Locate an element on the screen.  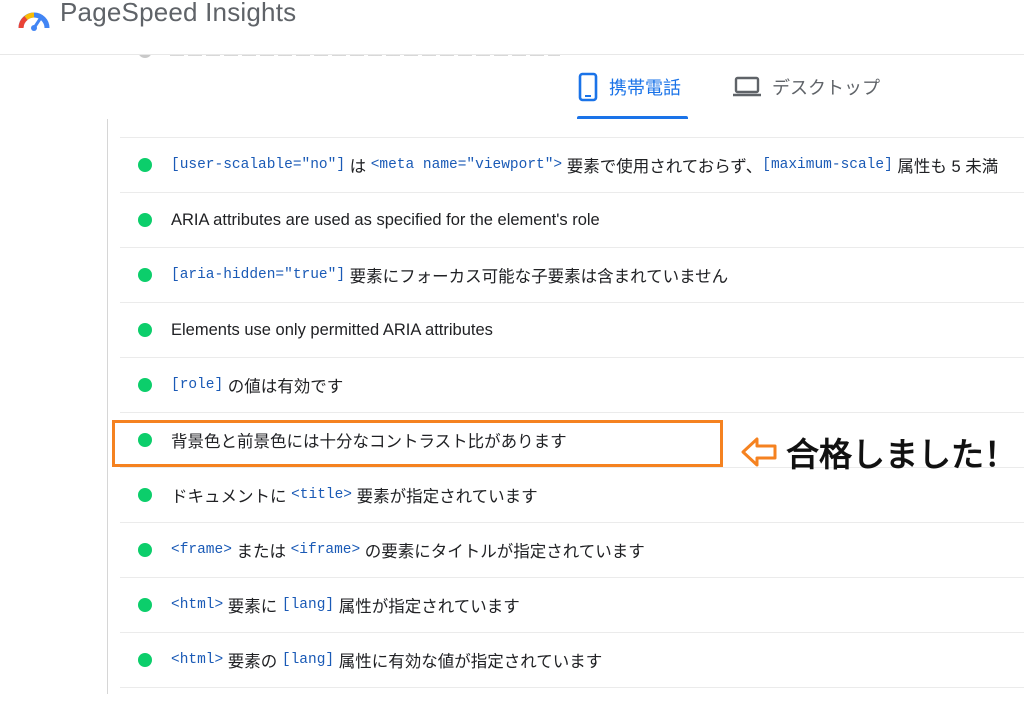
audit-code-text: [role] is located at coordinates (197, 385).